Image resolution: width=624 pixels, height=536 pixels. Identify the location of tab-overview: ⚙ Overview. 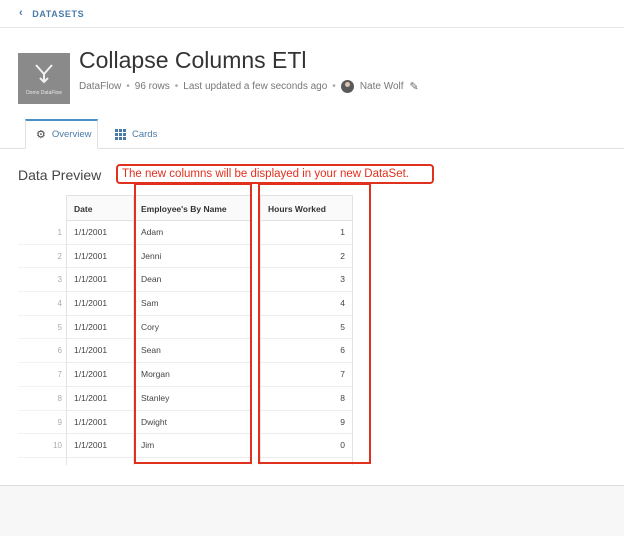
(61, 134).